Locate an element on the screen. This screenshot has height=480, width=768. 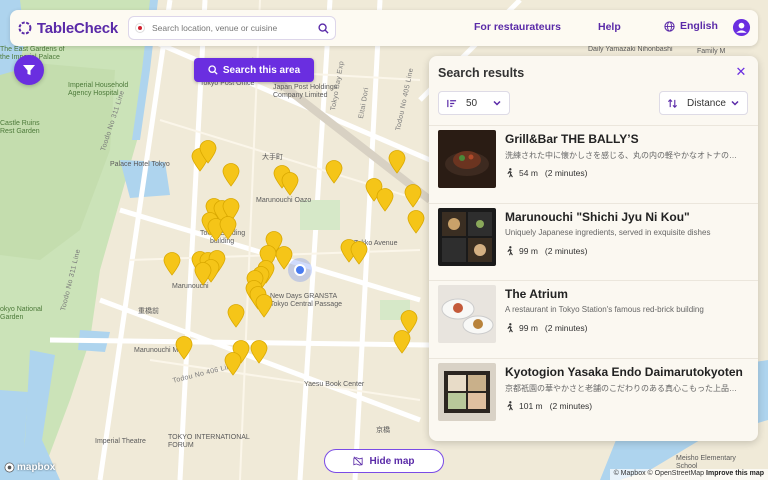
sort-icon is located at coordinates (672, 103).